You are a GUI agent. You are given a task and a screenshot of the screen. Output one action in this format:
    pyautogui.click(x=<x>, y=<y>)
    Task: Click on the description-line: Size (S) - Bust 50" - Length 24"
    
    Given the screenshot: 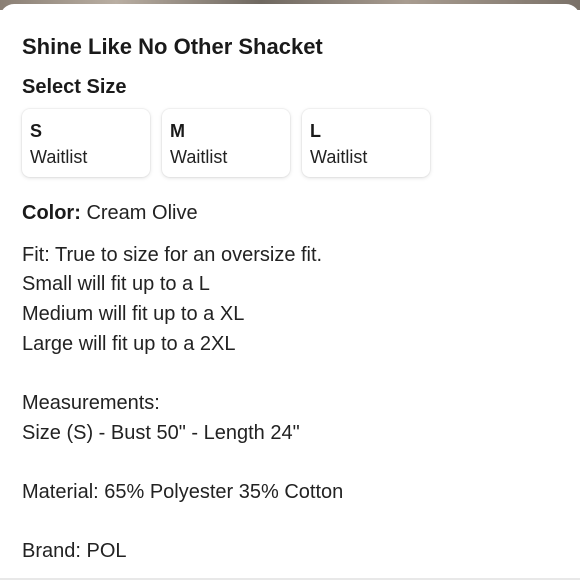 What is the action you would take?
    pyautogui.click(x=161, y=433)
    